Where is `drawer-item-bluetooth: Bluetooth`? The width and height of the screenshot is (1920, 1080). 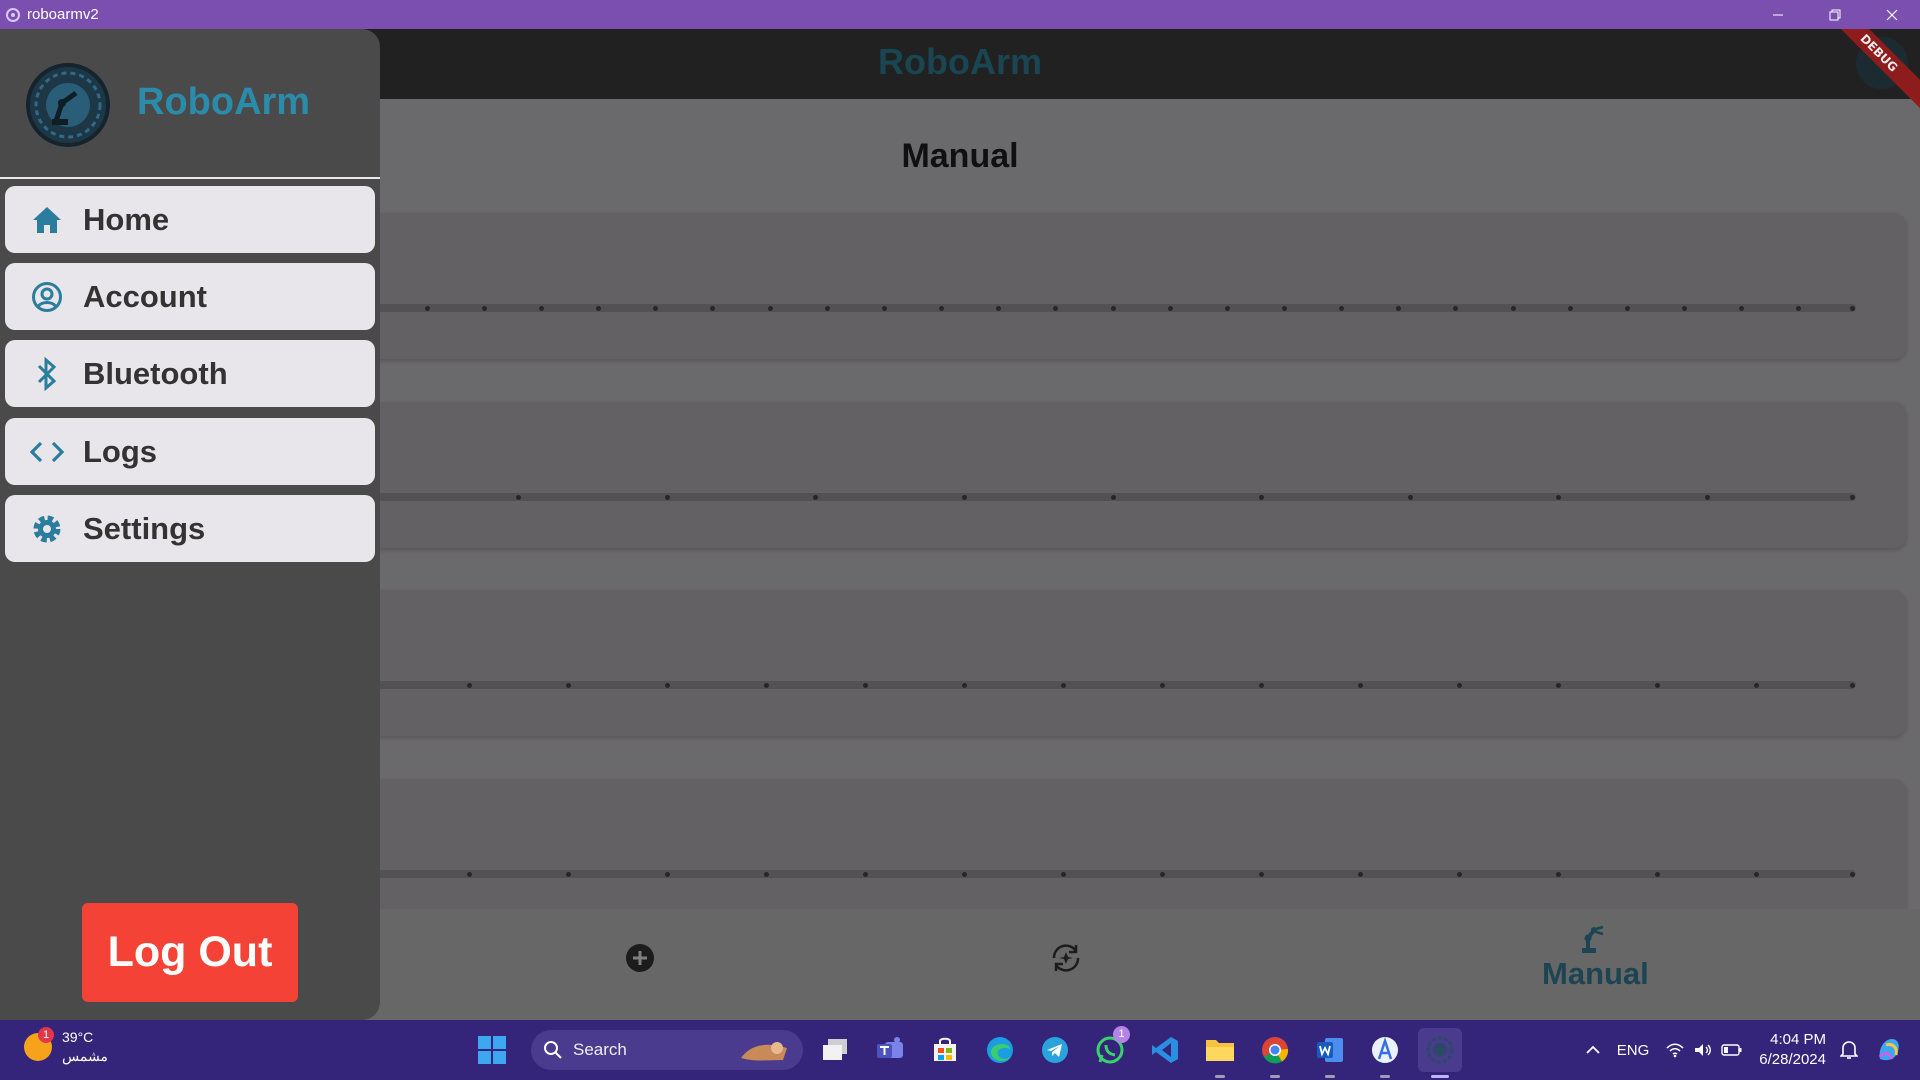
drawer-item-bluetooth: Bluetooth is located at coordinates (190, 373).